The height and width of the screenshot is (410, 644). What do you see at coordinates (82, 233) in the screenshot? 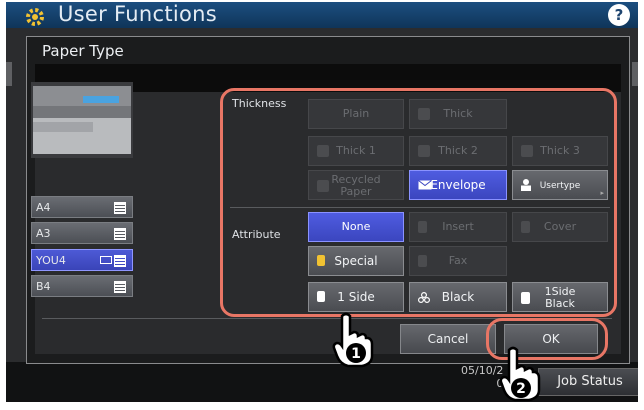
I see `cassette-item: A3` at bounding box center [82, 233].